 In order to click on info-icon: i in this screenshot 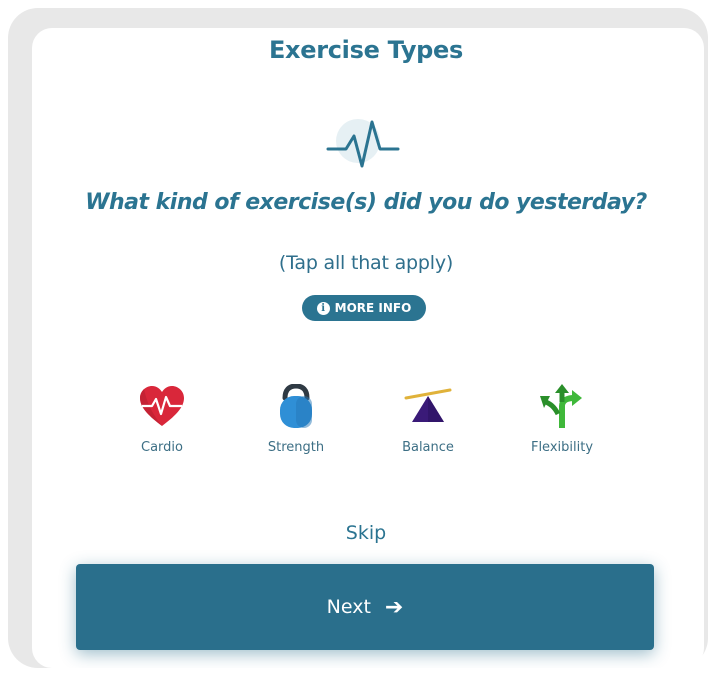, I will do `click(323, 308)`.